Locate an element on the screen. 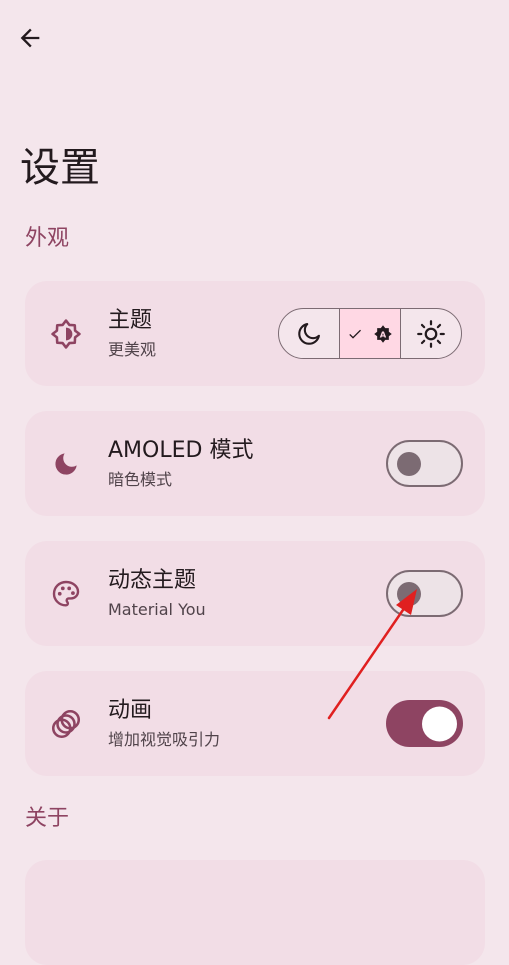 The width and height of the screenshot is (509, 965). palette-icon is located at coordinates (66, 594).